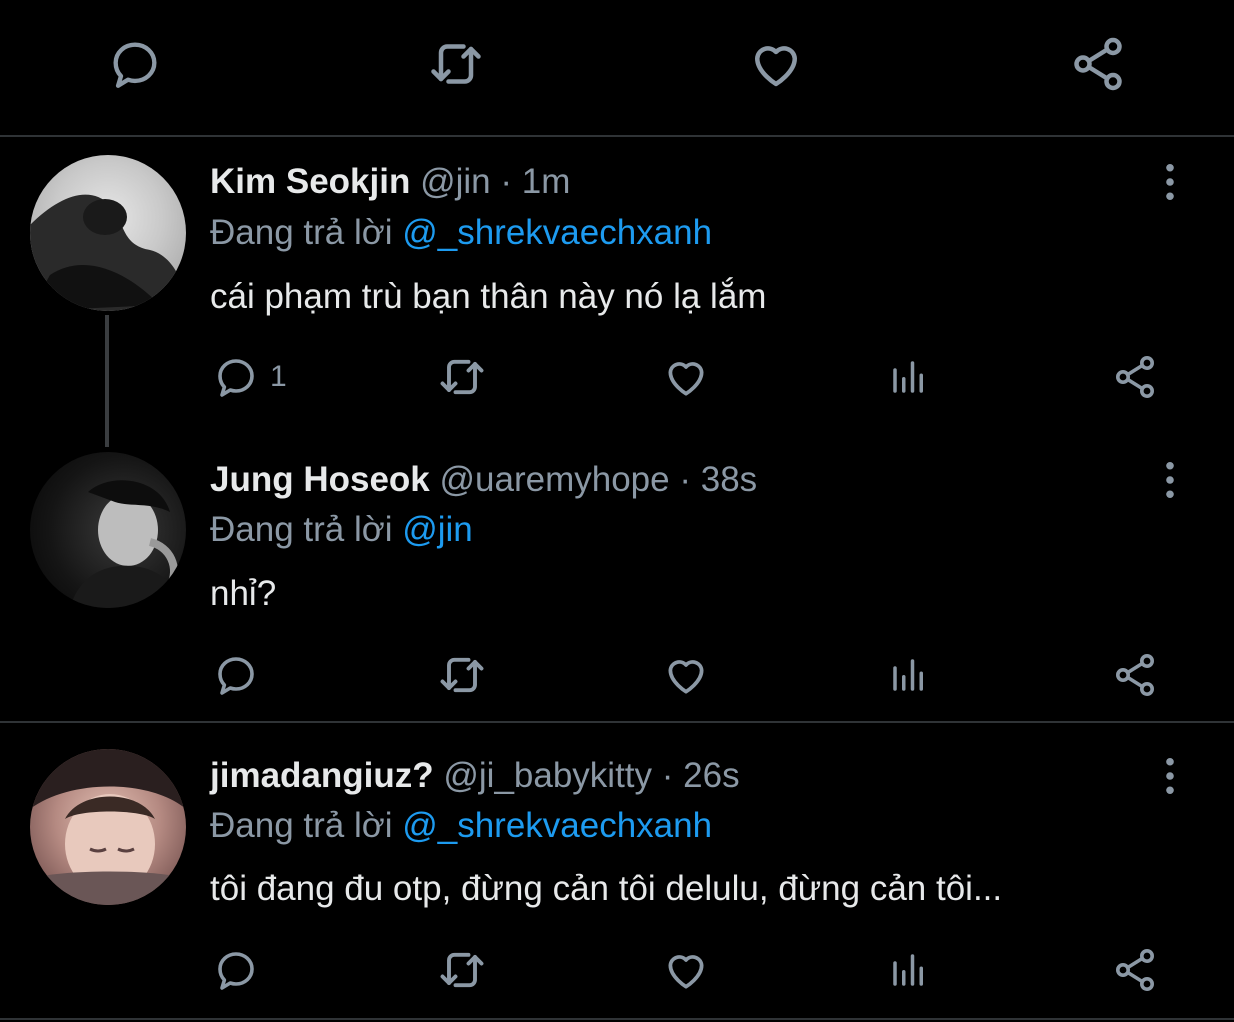  I want to click on parent-tweet-actions, so click(617, 68).